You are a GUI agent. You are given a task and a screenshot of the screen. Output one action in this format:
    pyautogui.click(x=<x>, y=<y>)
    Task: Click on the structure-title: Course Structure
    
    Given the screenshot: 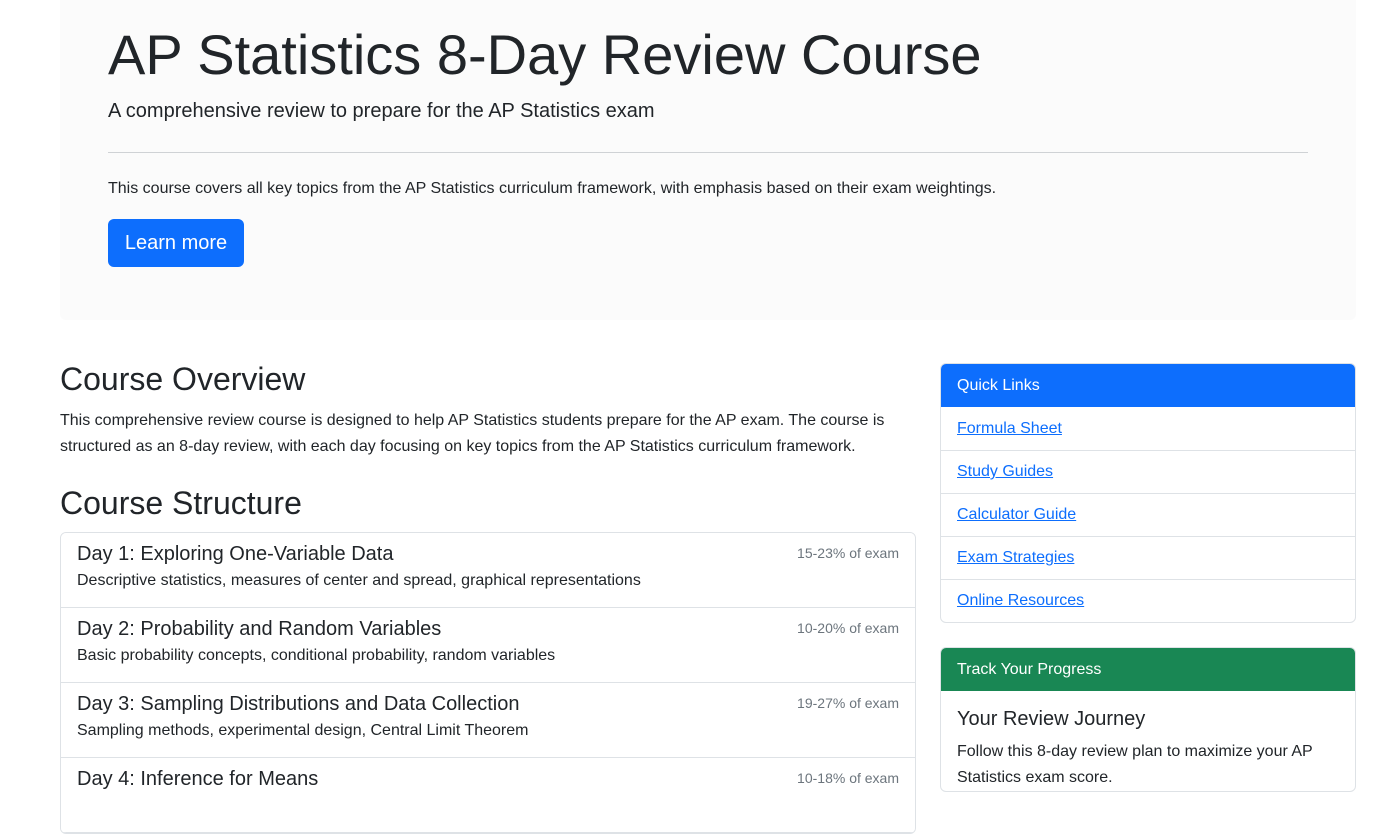 What is the action you would take?
    pyautogui.click(x=181, y=503)
    